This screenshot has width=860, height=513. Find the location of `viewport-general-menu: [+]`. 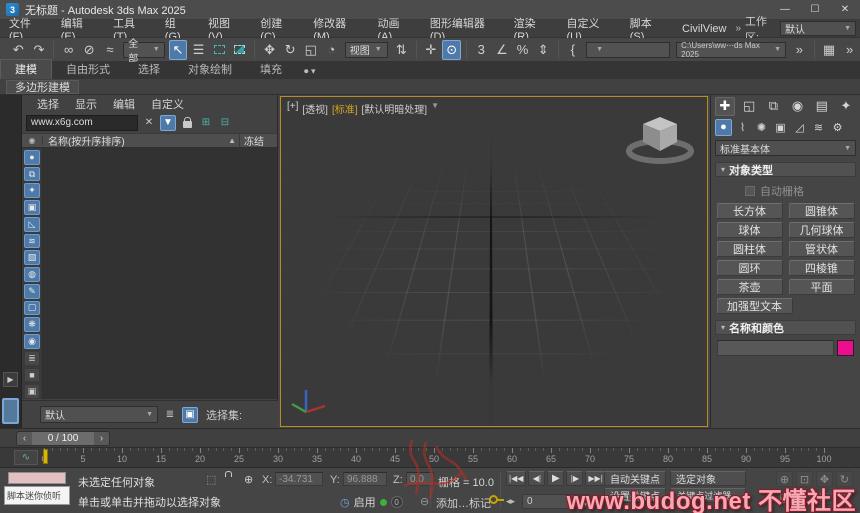

viewport-general-menu: [+] is located at coordinates (292, 108).